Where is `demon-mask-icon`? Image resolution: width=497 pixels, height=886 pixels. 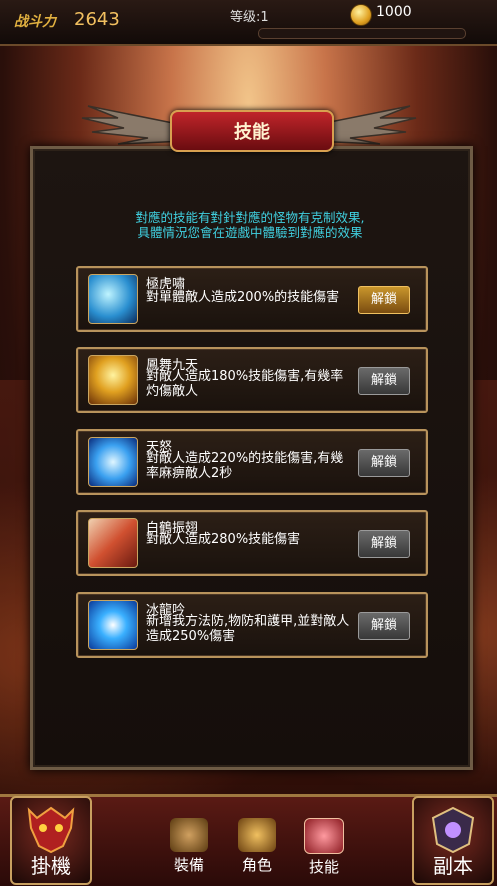
demon-mask-icon is located at coordinates (51, 830).